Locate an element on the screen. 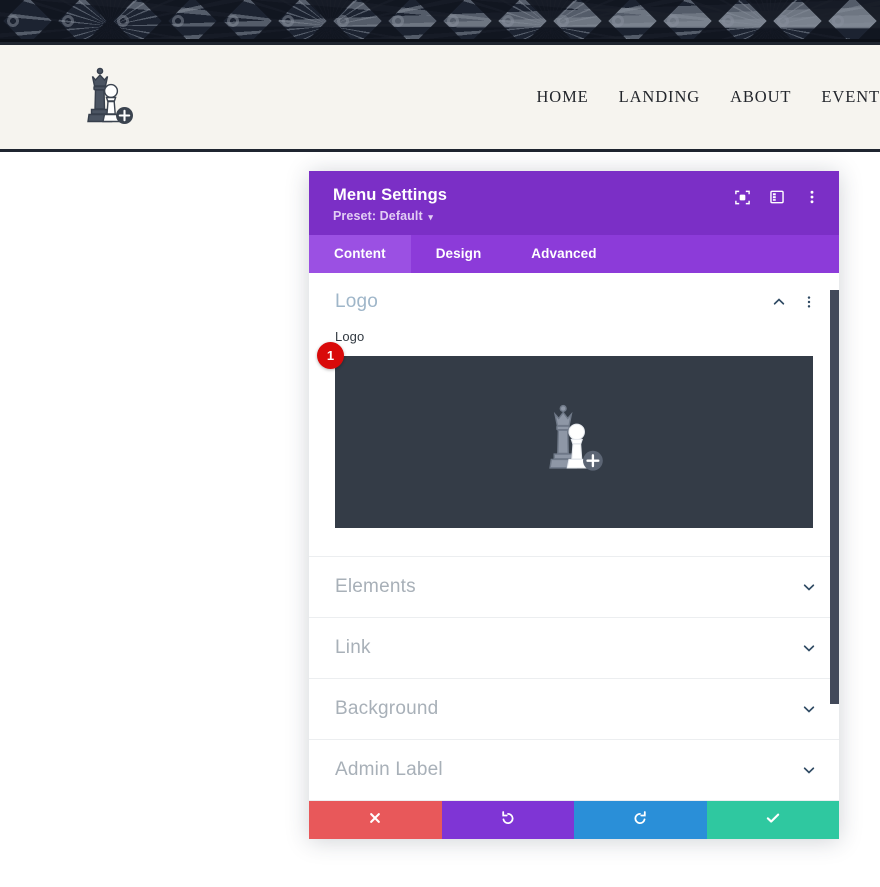 This screenshot has width=880, height=887. logo-field-label: Logo is located at coordinates (350, 337).